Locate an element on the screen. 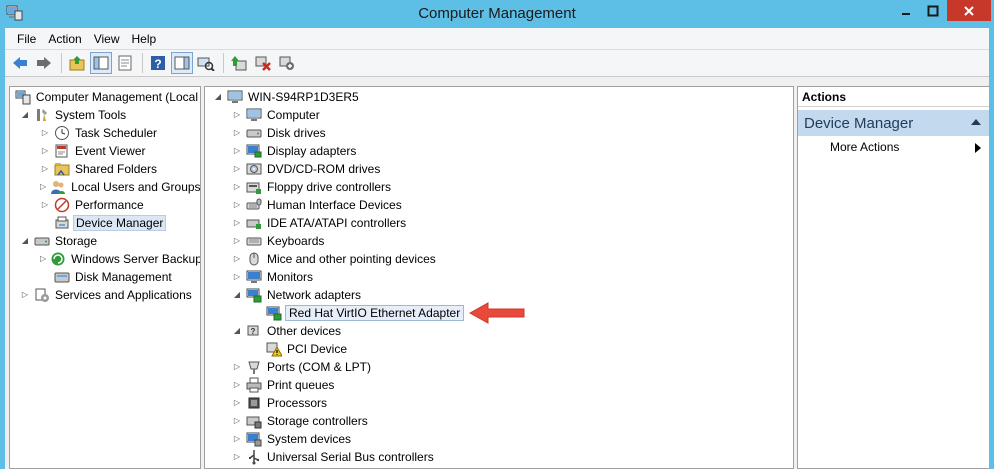 This screenshot has width=994, height=469. device-red-hat-virtio-adapter: Red Hat VirtIO Ethernet Adapter is located at coordinates (499, 313).